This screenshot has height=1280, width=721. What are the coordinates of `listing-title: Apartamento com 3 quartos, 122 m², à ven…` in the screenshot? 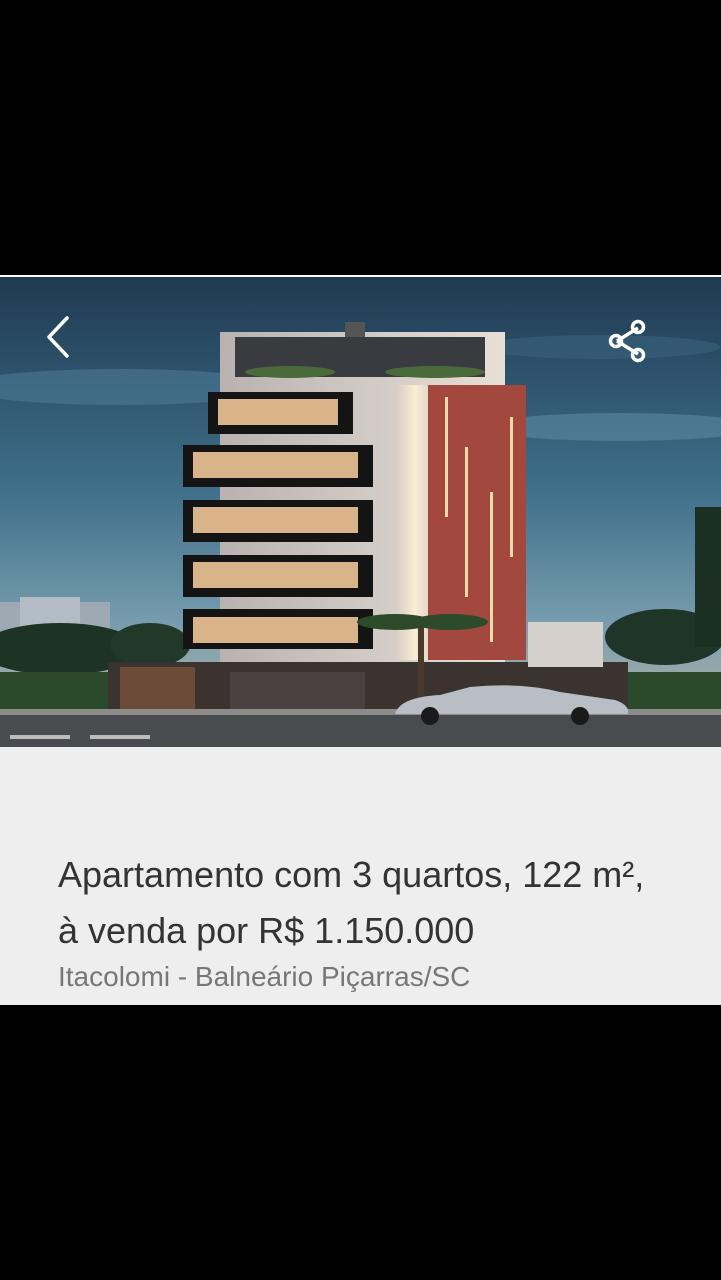 It's located at (351, 902).